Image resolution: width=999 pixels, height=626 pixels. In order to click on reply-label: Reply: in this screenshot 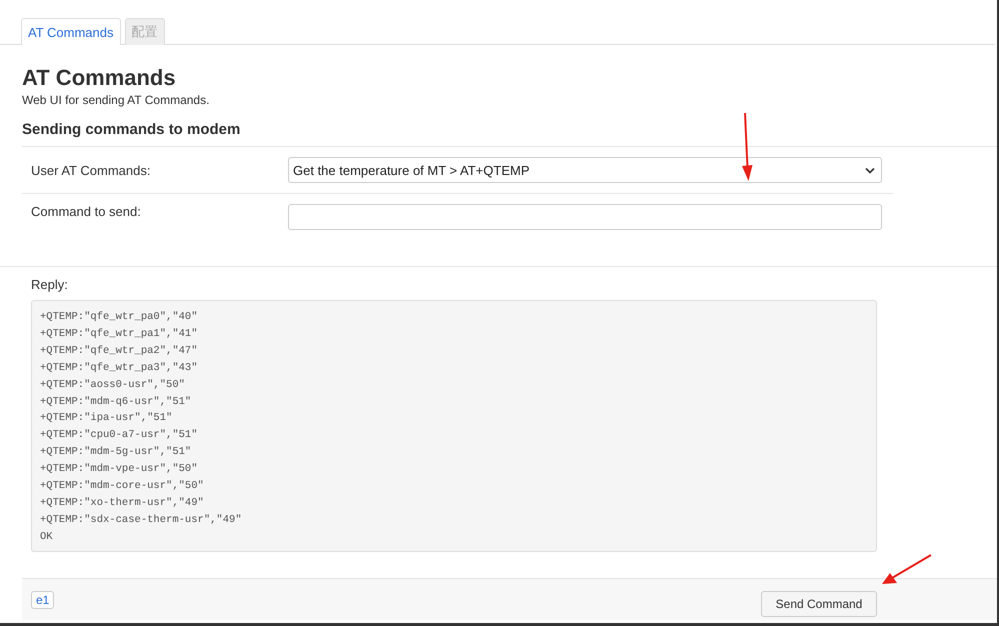, I will do `click(50, 284)`.